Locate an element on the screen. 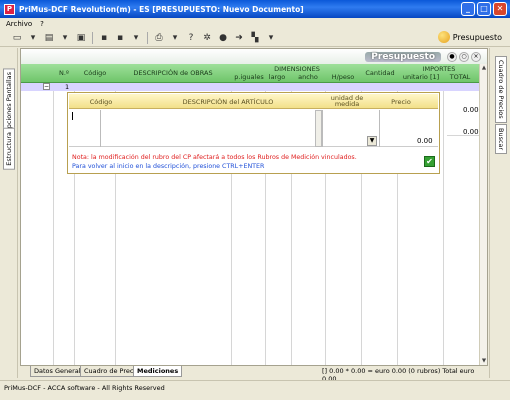 The height and width of the screenshot is (400, 510). col-unitario: unitario [1] is located at coordinates (421, 77).